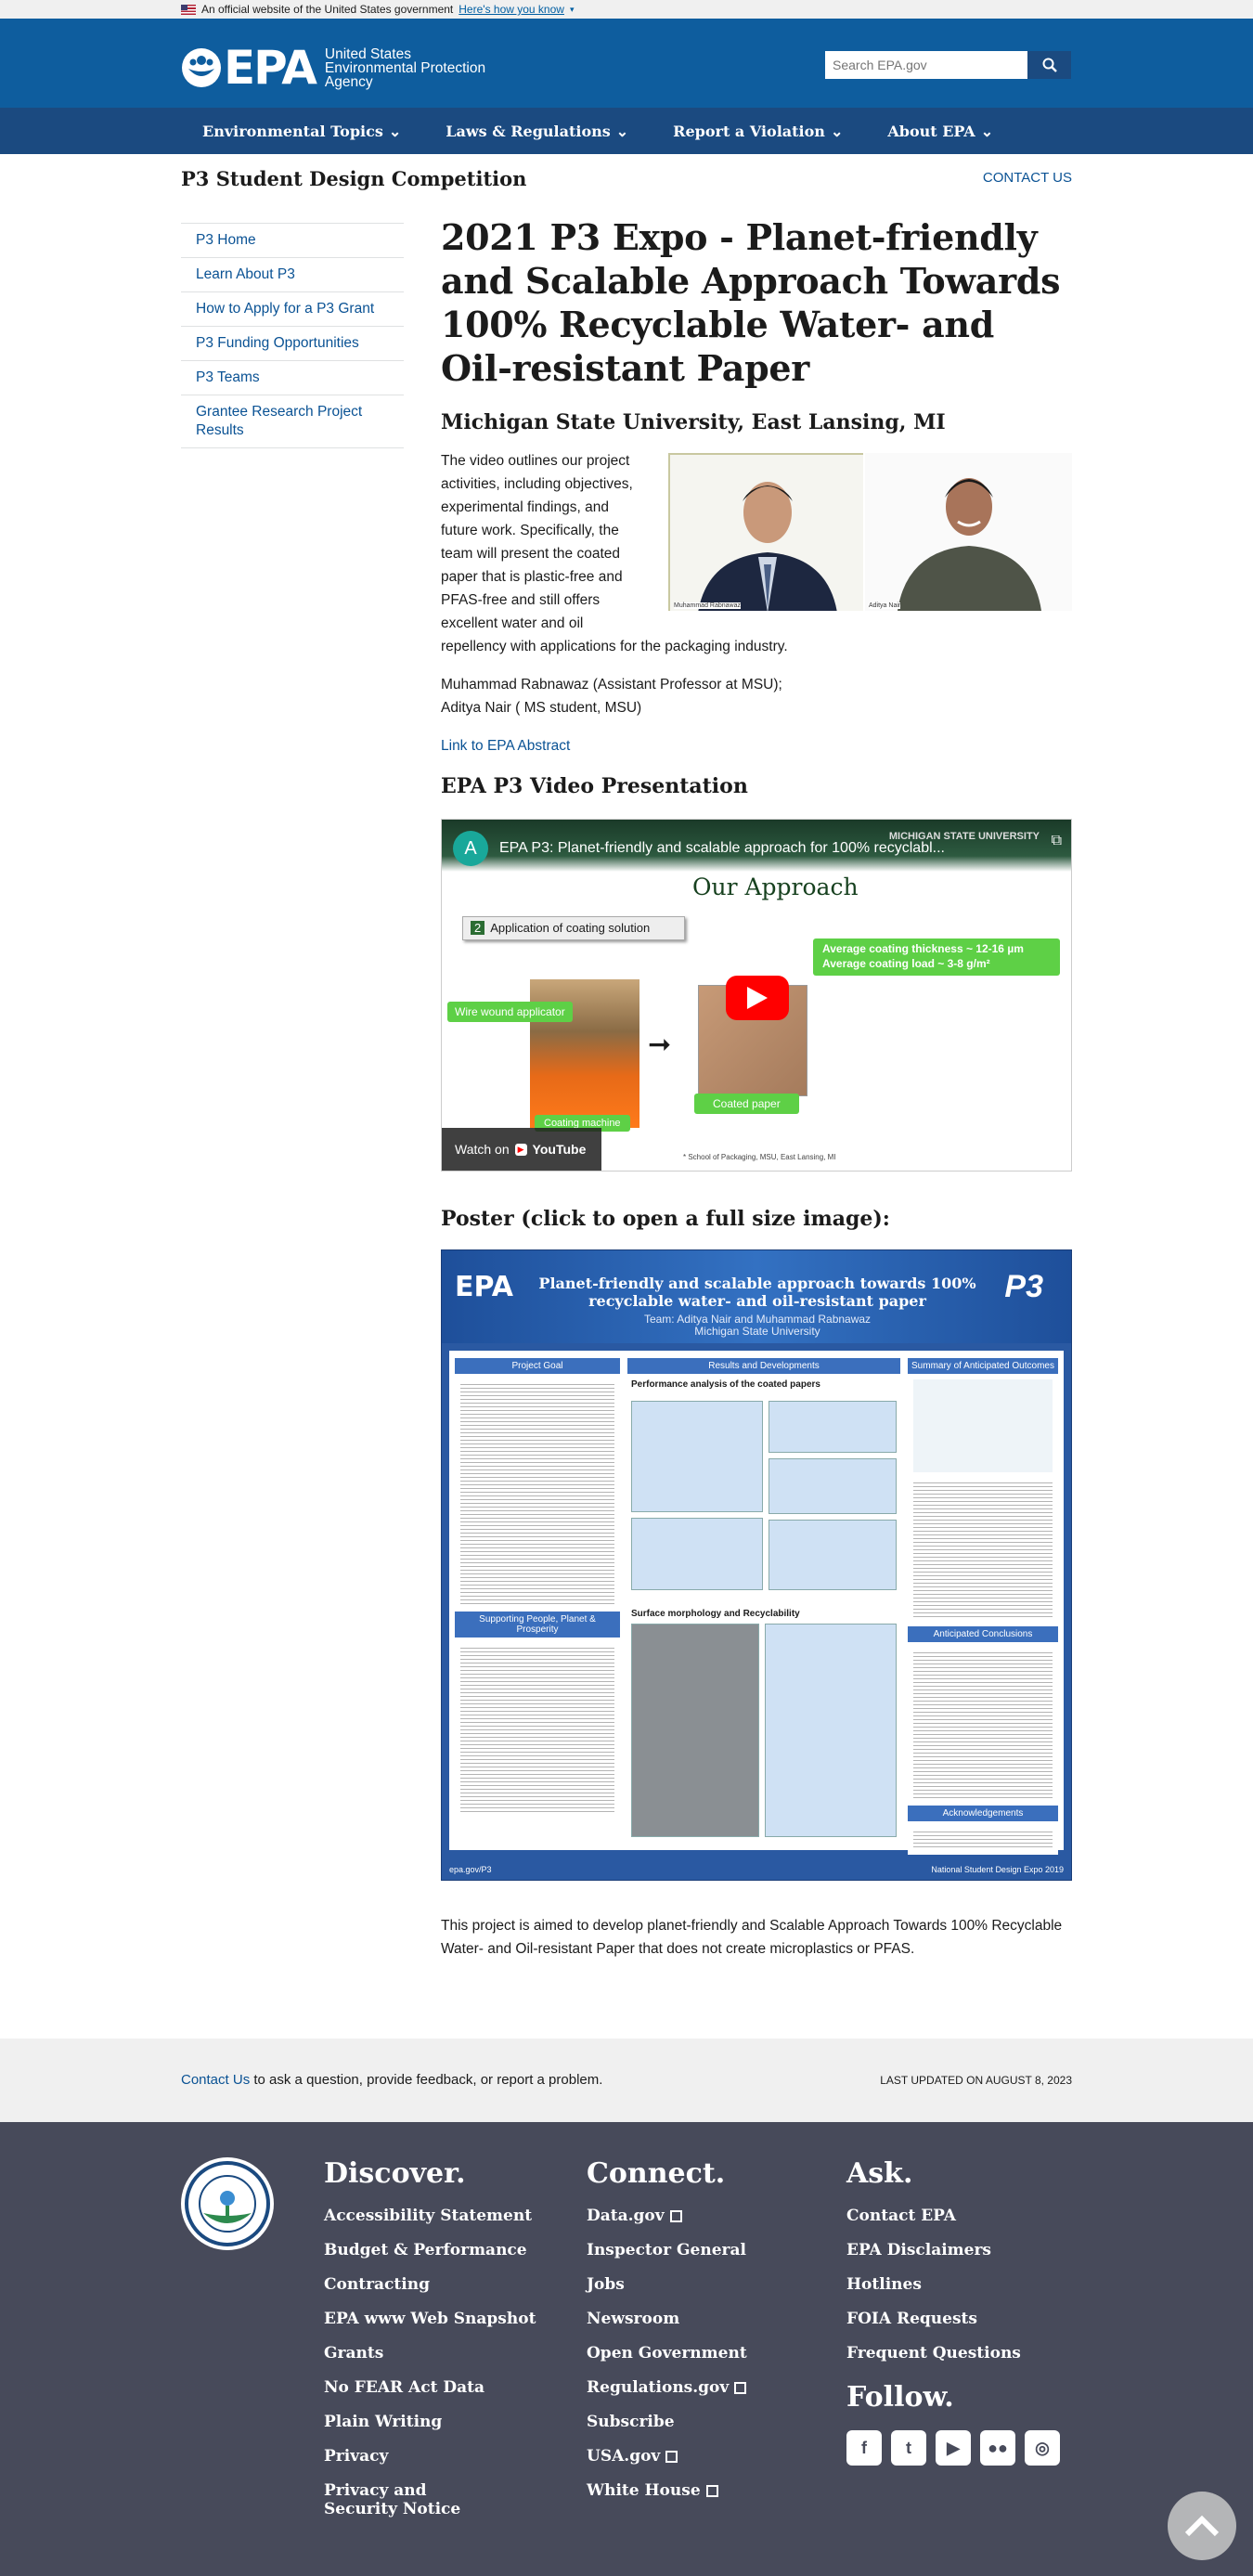  Describe the element at coordinates (667, 2216) in the screenshot. I see `footer-link: Data.gov` at that location.